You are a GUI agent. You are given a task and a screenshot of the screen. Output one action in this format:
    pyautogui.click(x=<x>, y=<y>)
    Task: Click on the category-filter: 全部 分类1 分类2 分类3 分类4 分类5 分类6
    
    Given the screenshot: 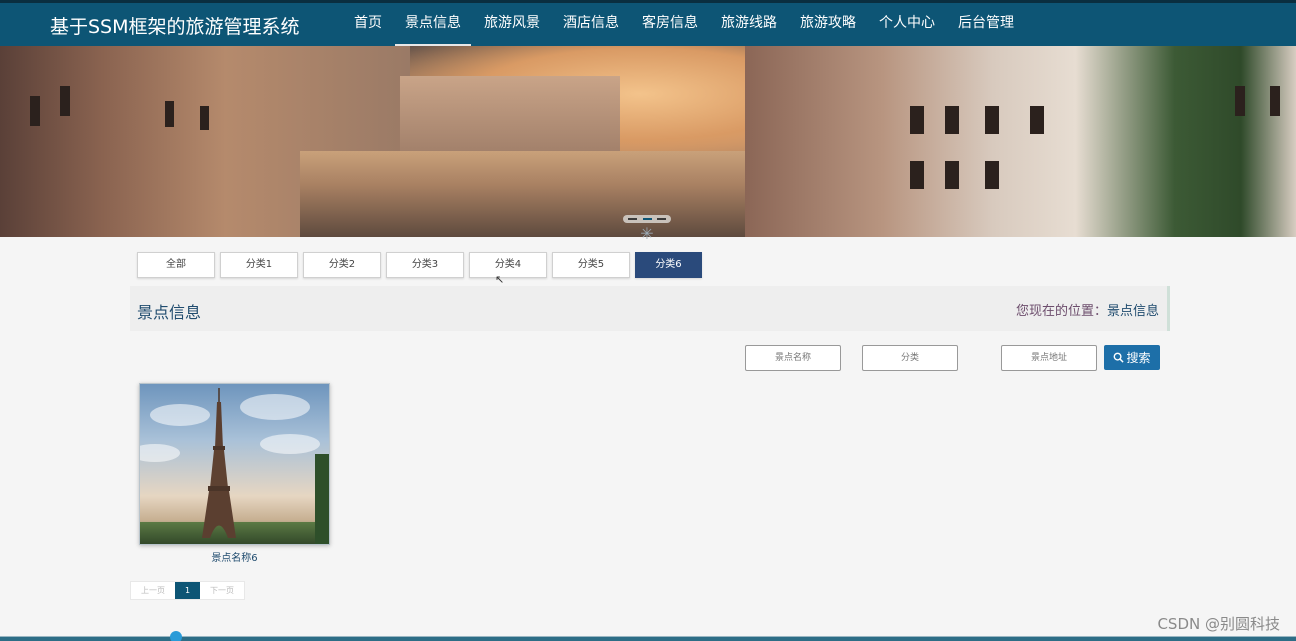 What is the action you would take?
    pyautogui.click(x=422, y=265)
    